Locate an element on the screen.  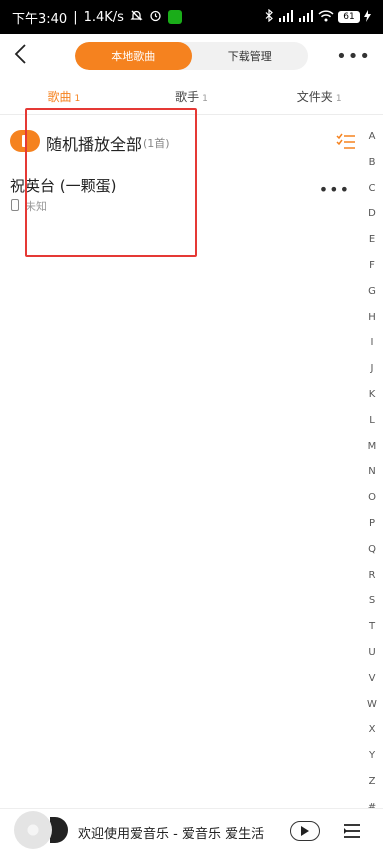
status-bar: 下午3:40 | 1.4K/s 61 is located at coordinates (191, 17).